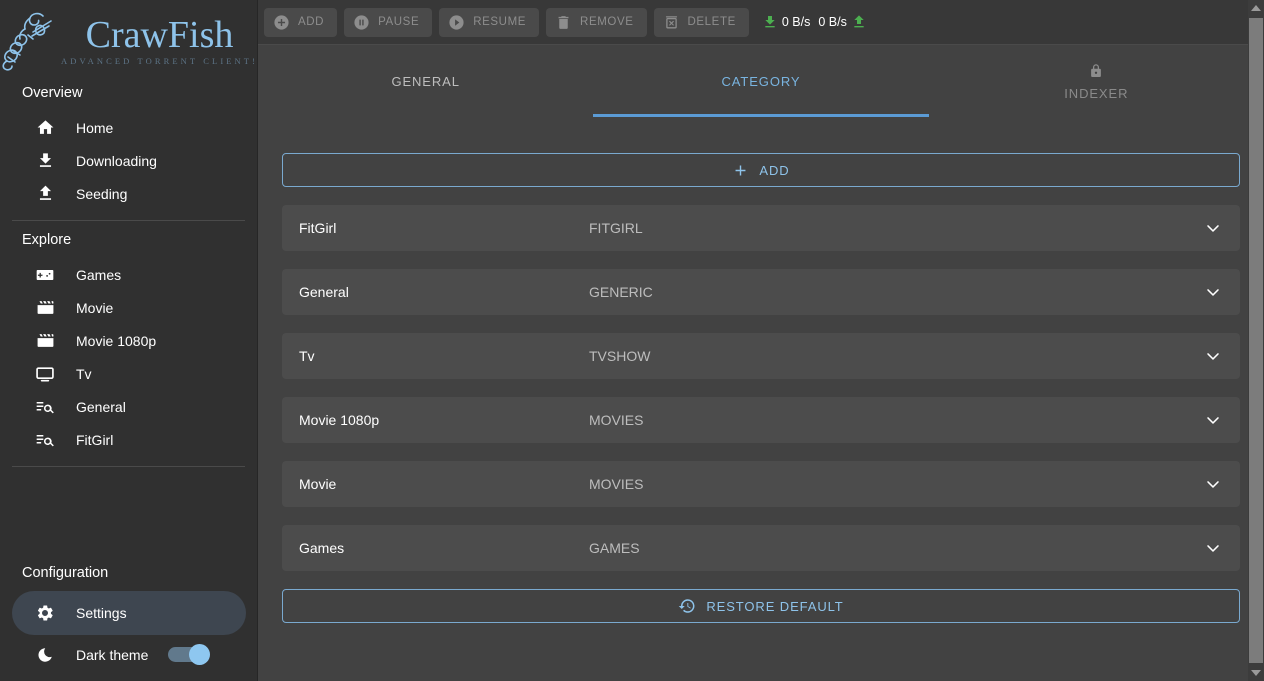 The height and width of the screenshot is (681, 1264). What do you see at coordinates (101, 406) in the screenshot?
I see `sidebar-item-label: General` at bounding box center [101, 406].